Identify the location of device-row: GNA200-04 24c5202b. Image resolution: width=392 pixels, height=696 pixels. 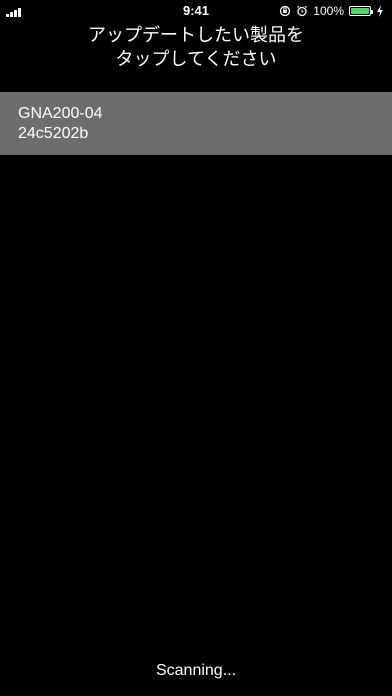
(196, 123).